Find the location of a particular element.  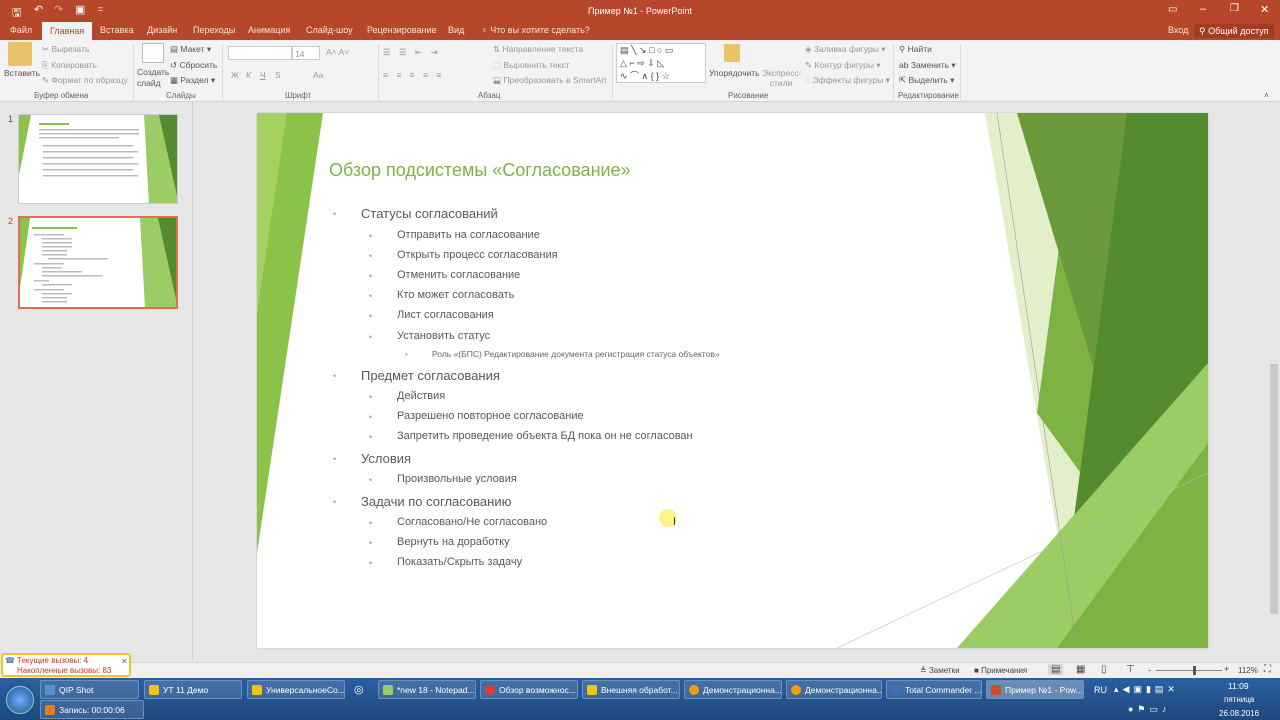

bold-button: Ж is located at coordinates (235, 75).